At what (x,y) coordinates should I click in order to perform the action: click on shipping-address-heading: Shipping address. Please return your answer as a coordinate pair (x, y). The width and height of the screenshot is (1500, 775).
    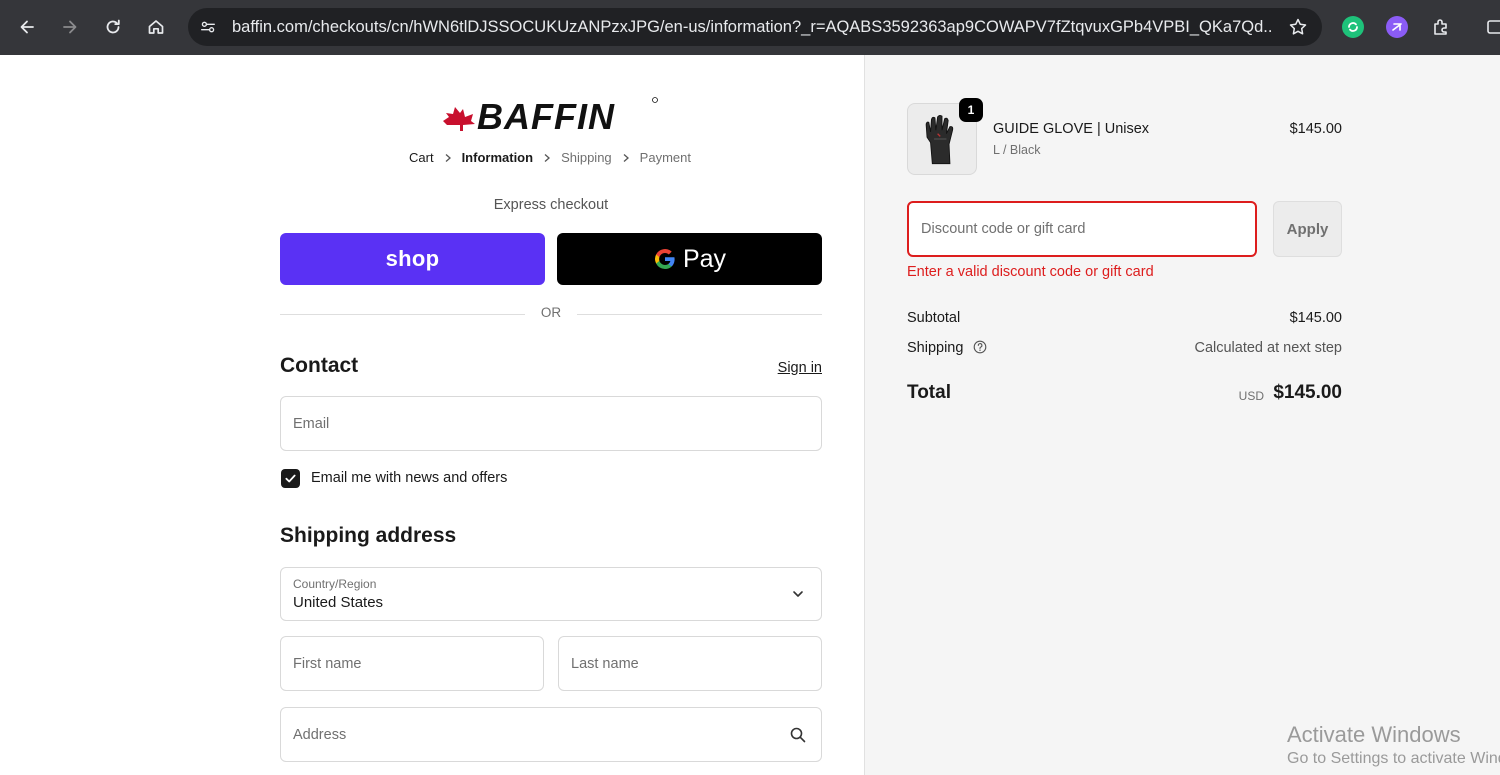
    Looking at the image, I should click on (368, 535).